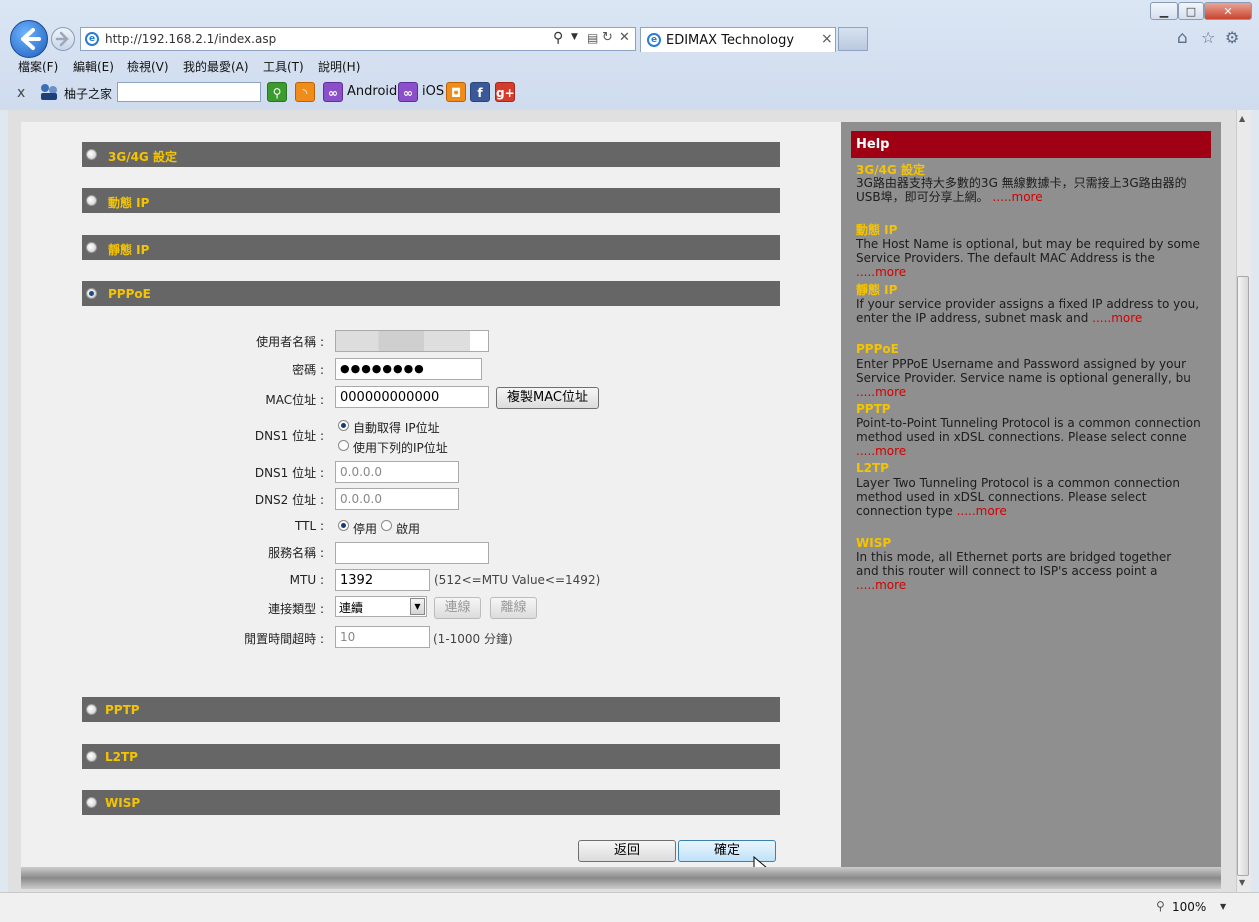  Describe the element at coordinates (1223, 906) in the screenshot. I see `zoom-dropdown-icon: ▼` at that location.